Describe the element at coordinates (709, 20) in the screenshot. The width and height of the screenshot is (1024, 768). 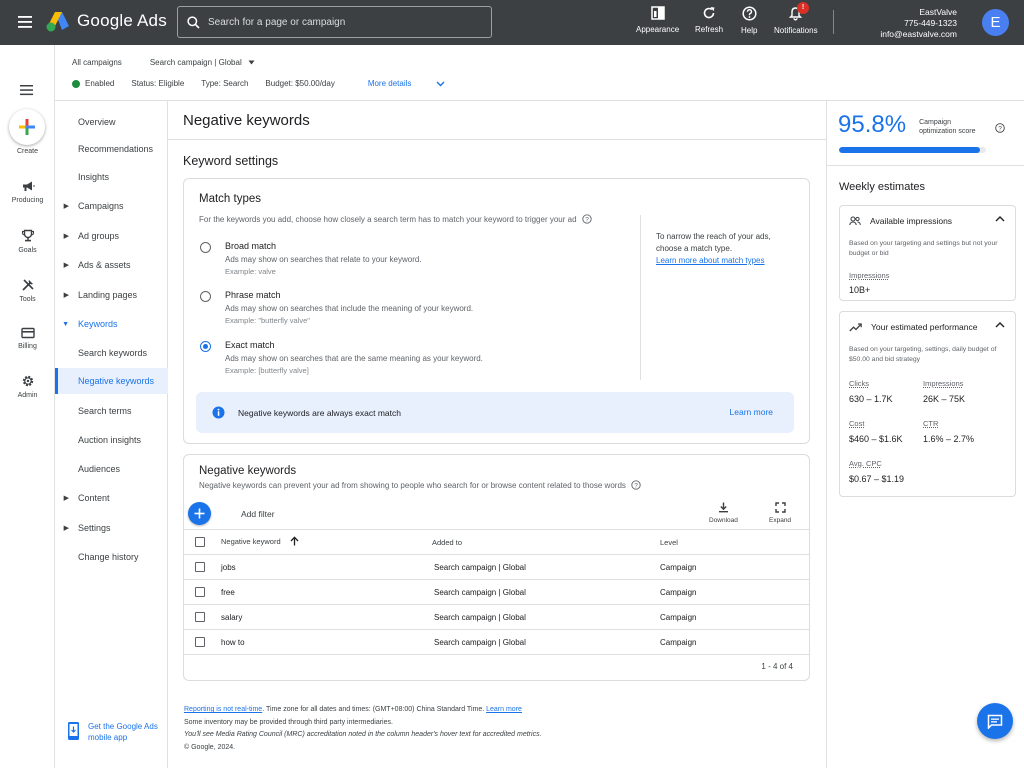
I see `refresh-button: Refresh` at that location.